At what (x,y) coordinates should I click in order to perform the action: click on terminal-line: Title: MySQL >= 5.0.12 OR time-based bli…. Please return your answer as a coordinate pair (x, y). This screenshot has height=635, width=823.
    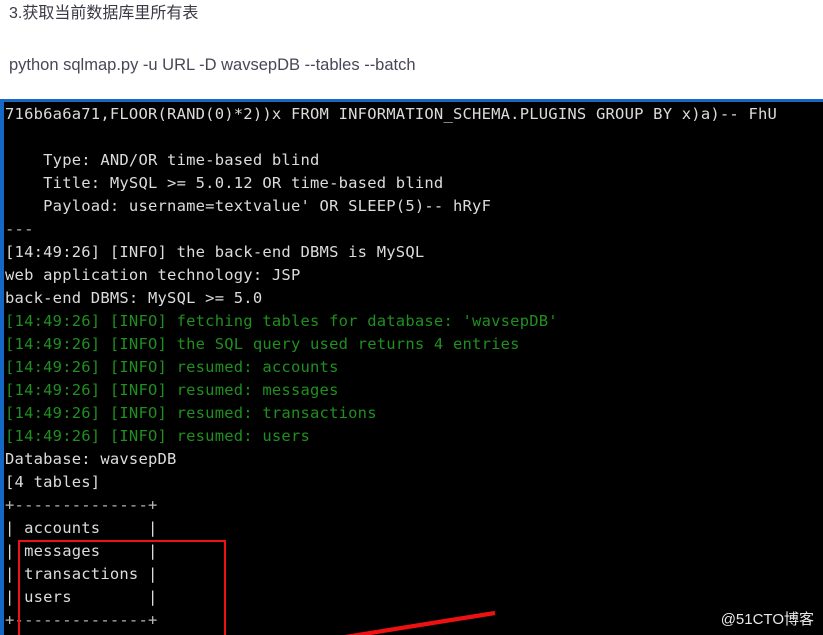
    Looking at the image, I should click on (224, 183).